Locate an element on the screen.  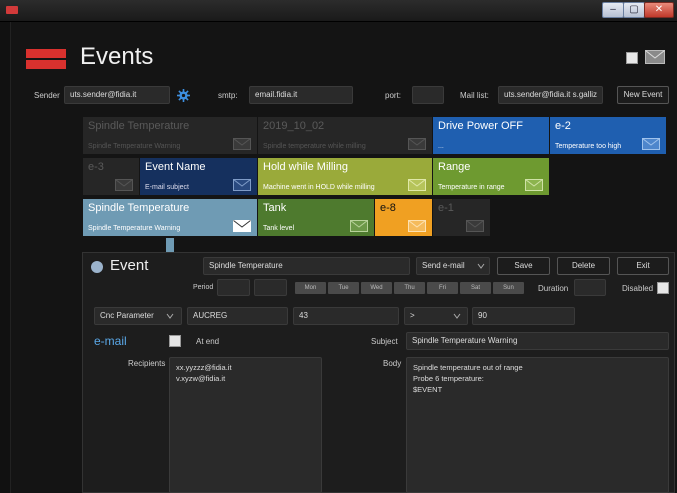
editor-heading: Event is located at coordinates (129, 265).